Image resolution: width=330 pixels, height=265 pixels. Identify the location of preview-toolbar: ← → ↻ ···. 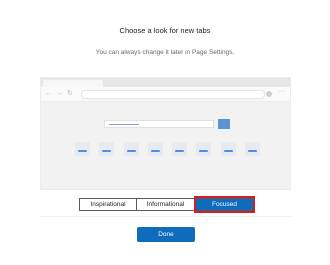
(165, 94).